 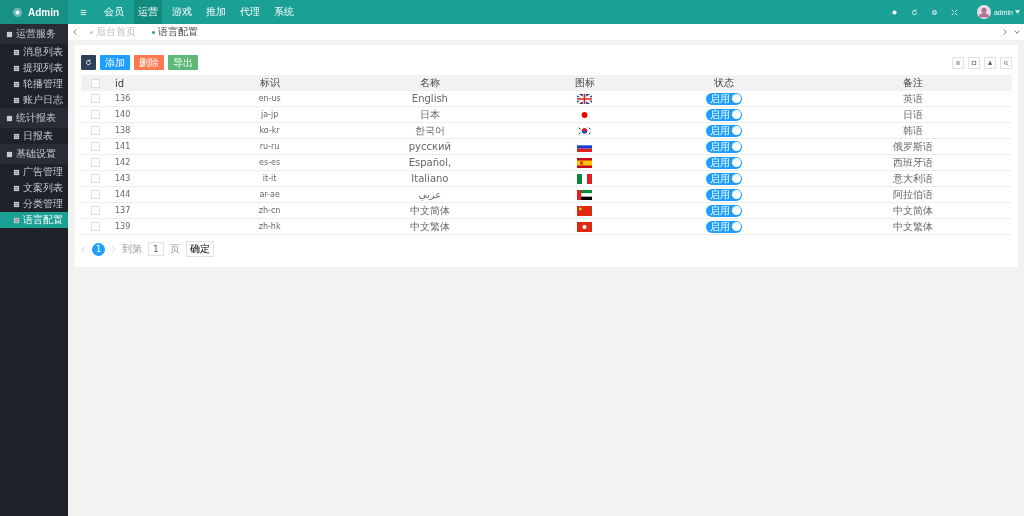 I want to click on sidebar-item: 账户日志, so click(x=34, y=100).